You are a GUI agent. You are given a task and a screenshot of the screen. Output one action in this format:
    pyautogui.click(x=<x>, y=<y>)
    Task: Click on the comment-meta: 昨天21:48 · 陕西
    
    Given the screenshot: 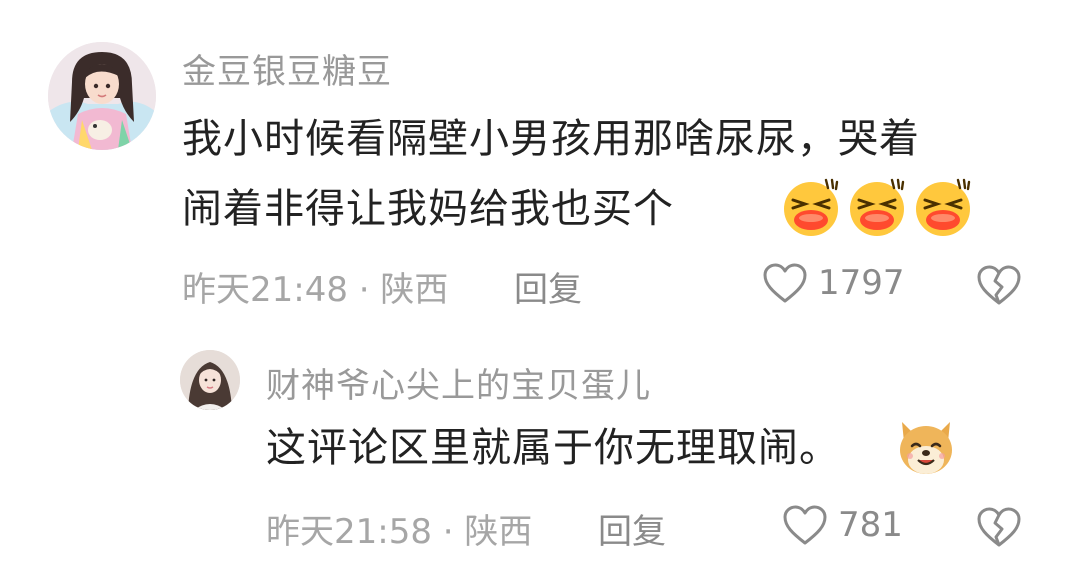 What is the action you would take?
    pyautogui.click(x=315, y=286)
    